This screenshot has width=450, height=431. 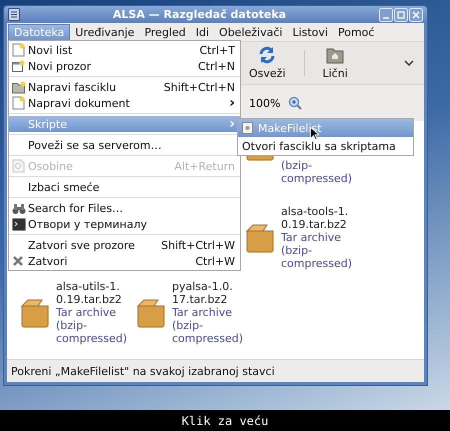 What do you see at coordinates (409, 63) in the screenshot?
I see `chevron-down-icon` at bounding box center [409, 63].